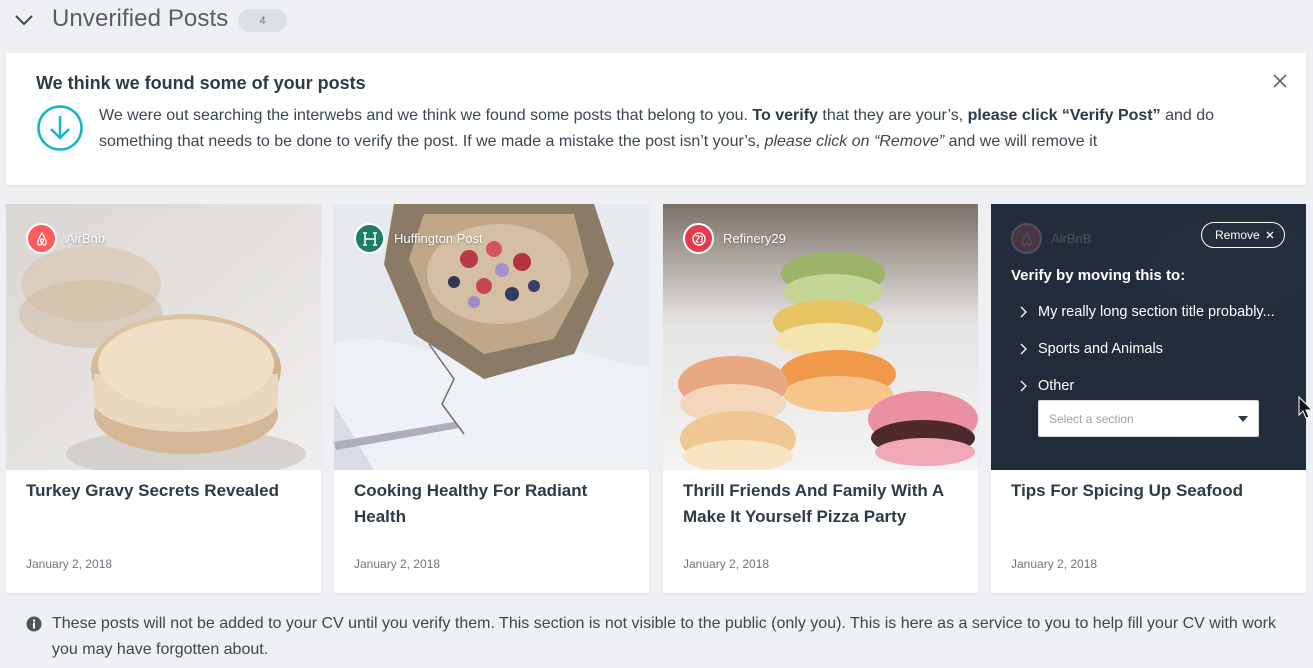  I want to click on count-badge: 4, so click(262, 20).